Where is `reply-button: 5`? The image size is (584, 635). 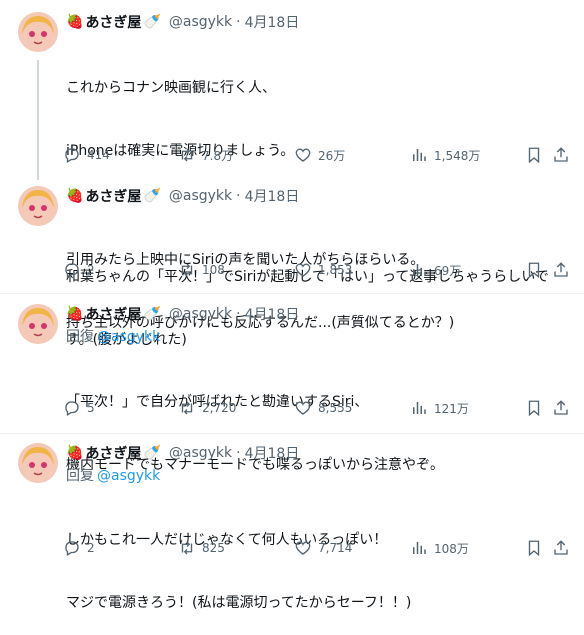
reply-button: 5 is located at coordinates (79, 408).